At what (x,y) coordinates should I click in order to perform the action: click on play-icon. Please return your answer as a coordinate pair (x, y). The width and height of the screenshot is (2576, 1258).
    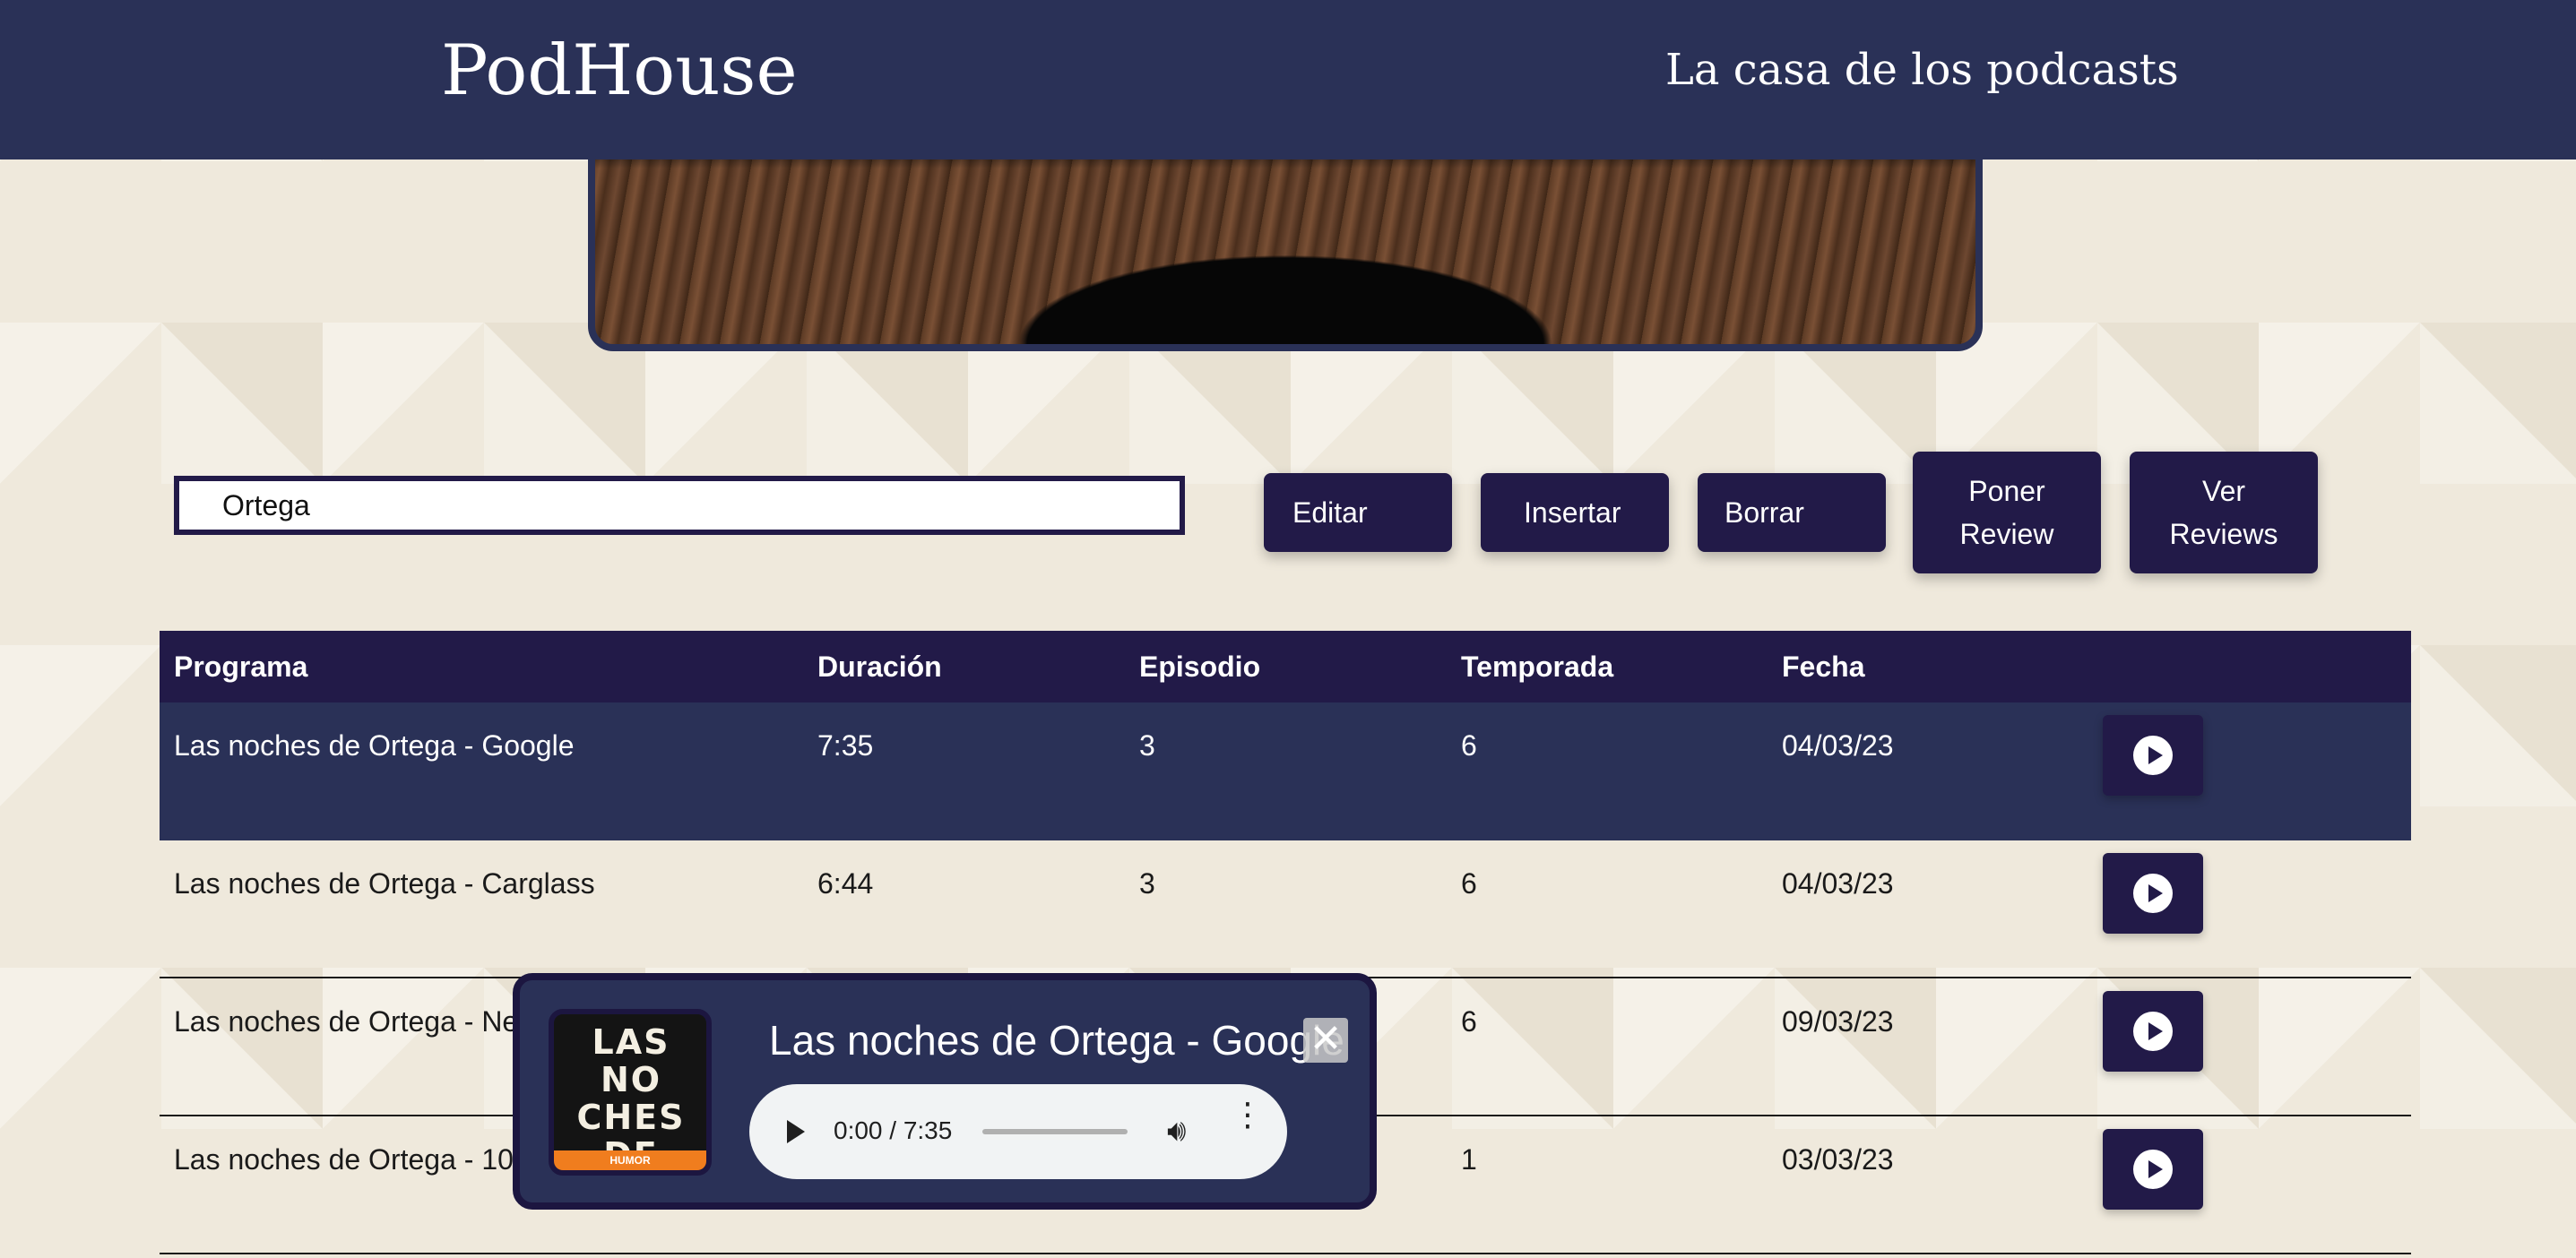
    Looking at the image, I should click on (796, 1131).